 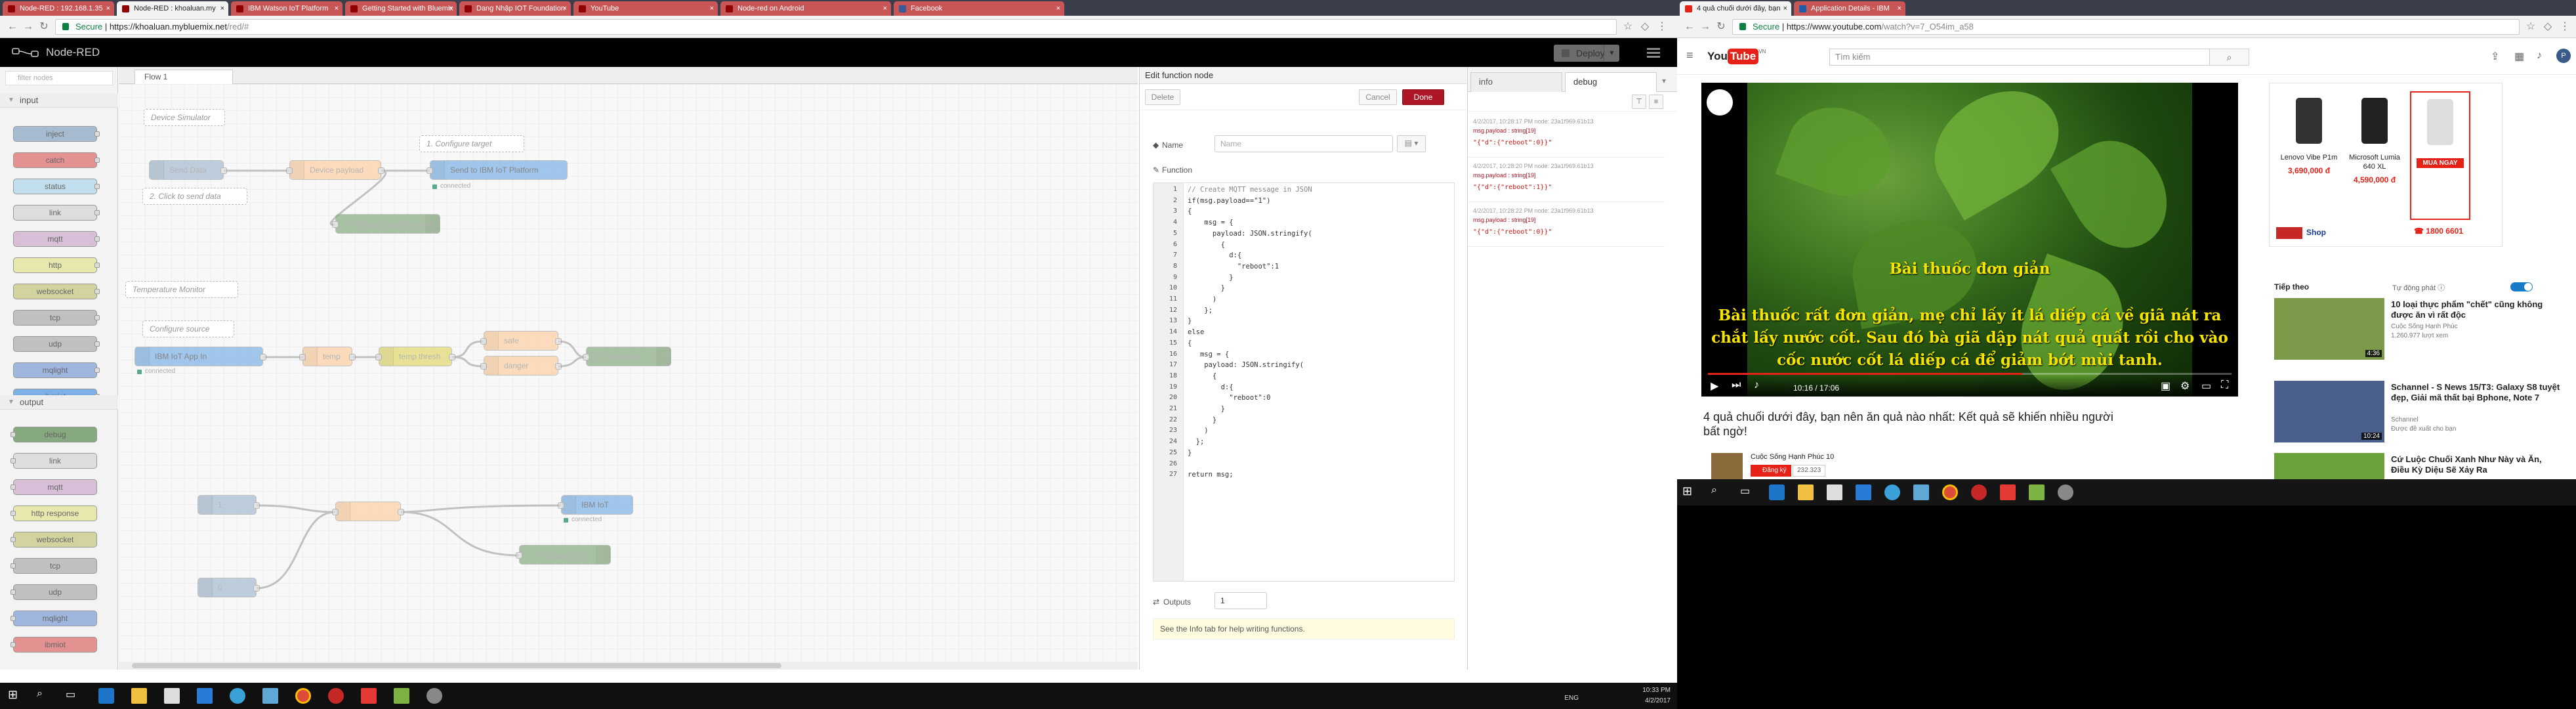 What do you see at coordinates (188, 170) in the screenshot?
I see `flow-node-send-data: Send Data` at bounding box center [188, 170].